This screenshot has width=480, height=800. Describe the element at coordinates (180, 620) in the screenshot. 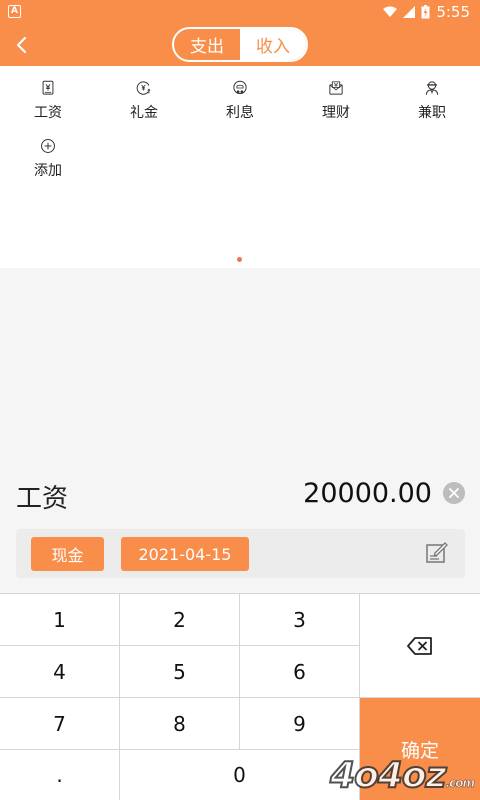

I see `key-2: 2` at that location.